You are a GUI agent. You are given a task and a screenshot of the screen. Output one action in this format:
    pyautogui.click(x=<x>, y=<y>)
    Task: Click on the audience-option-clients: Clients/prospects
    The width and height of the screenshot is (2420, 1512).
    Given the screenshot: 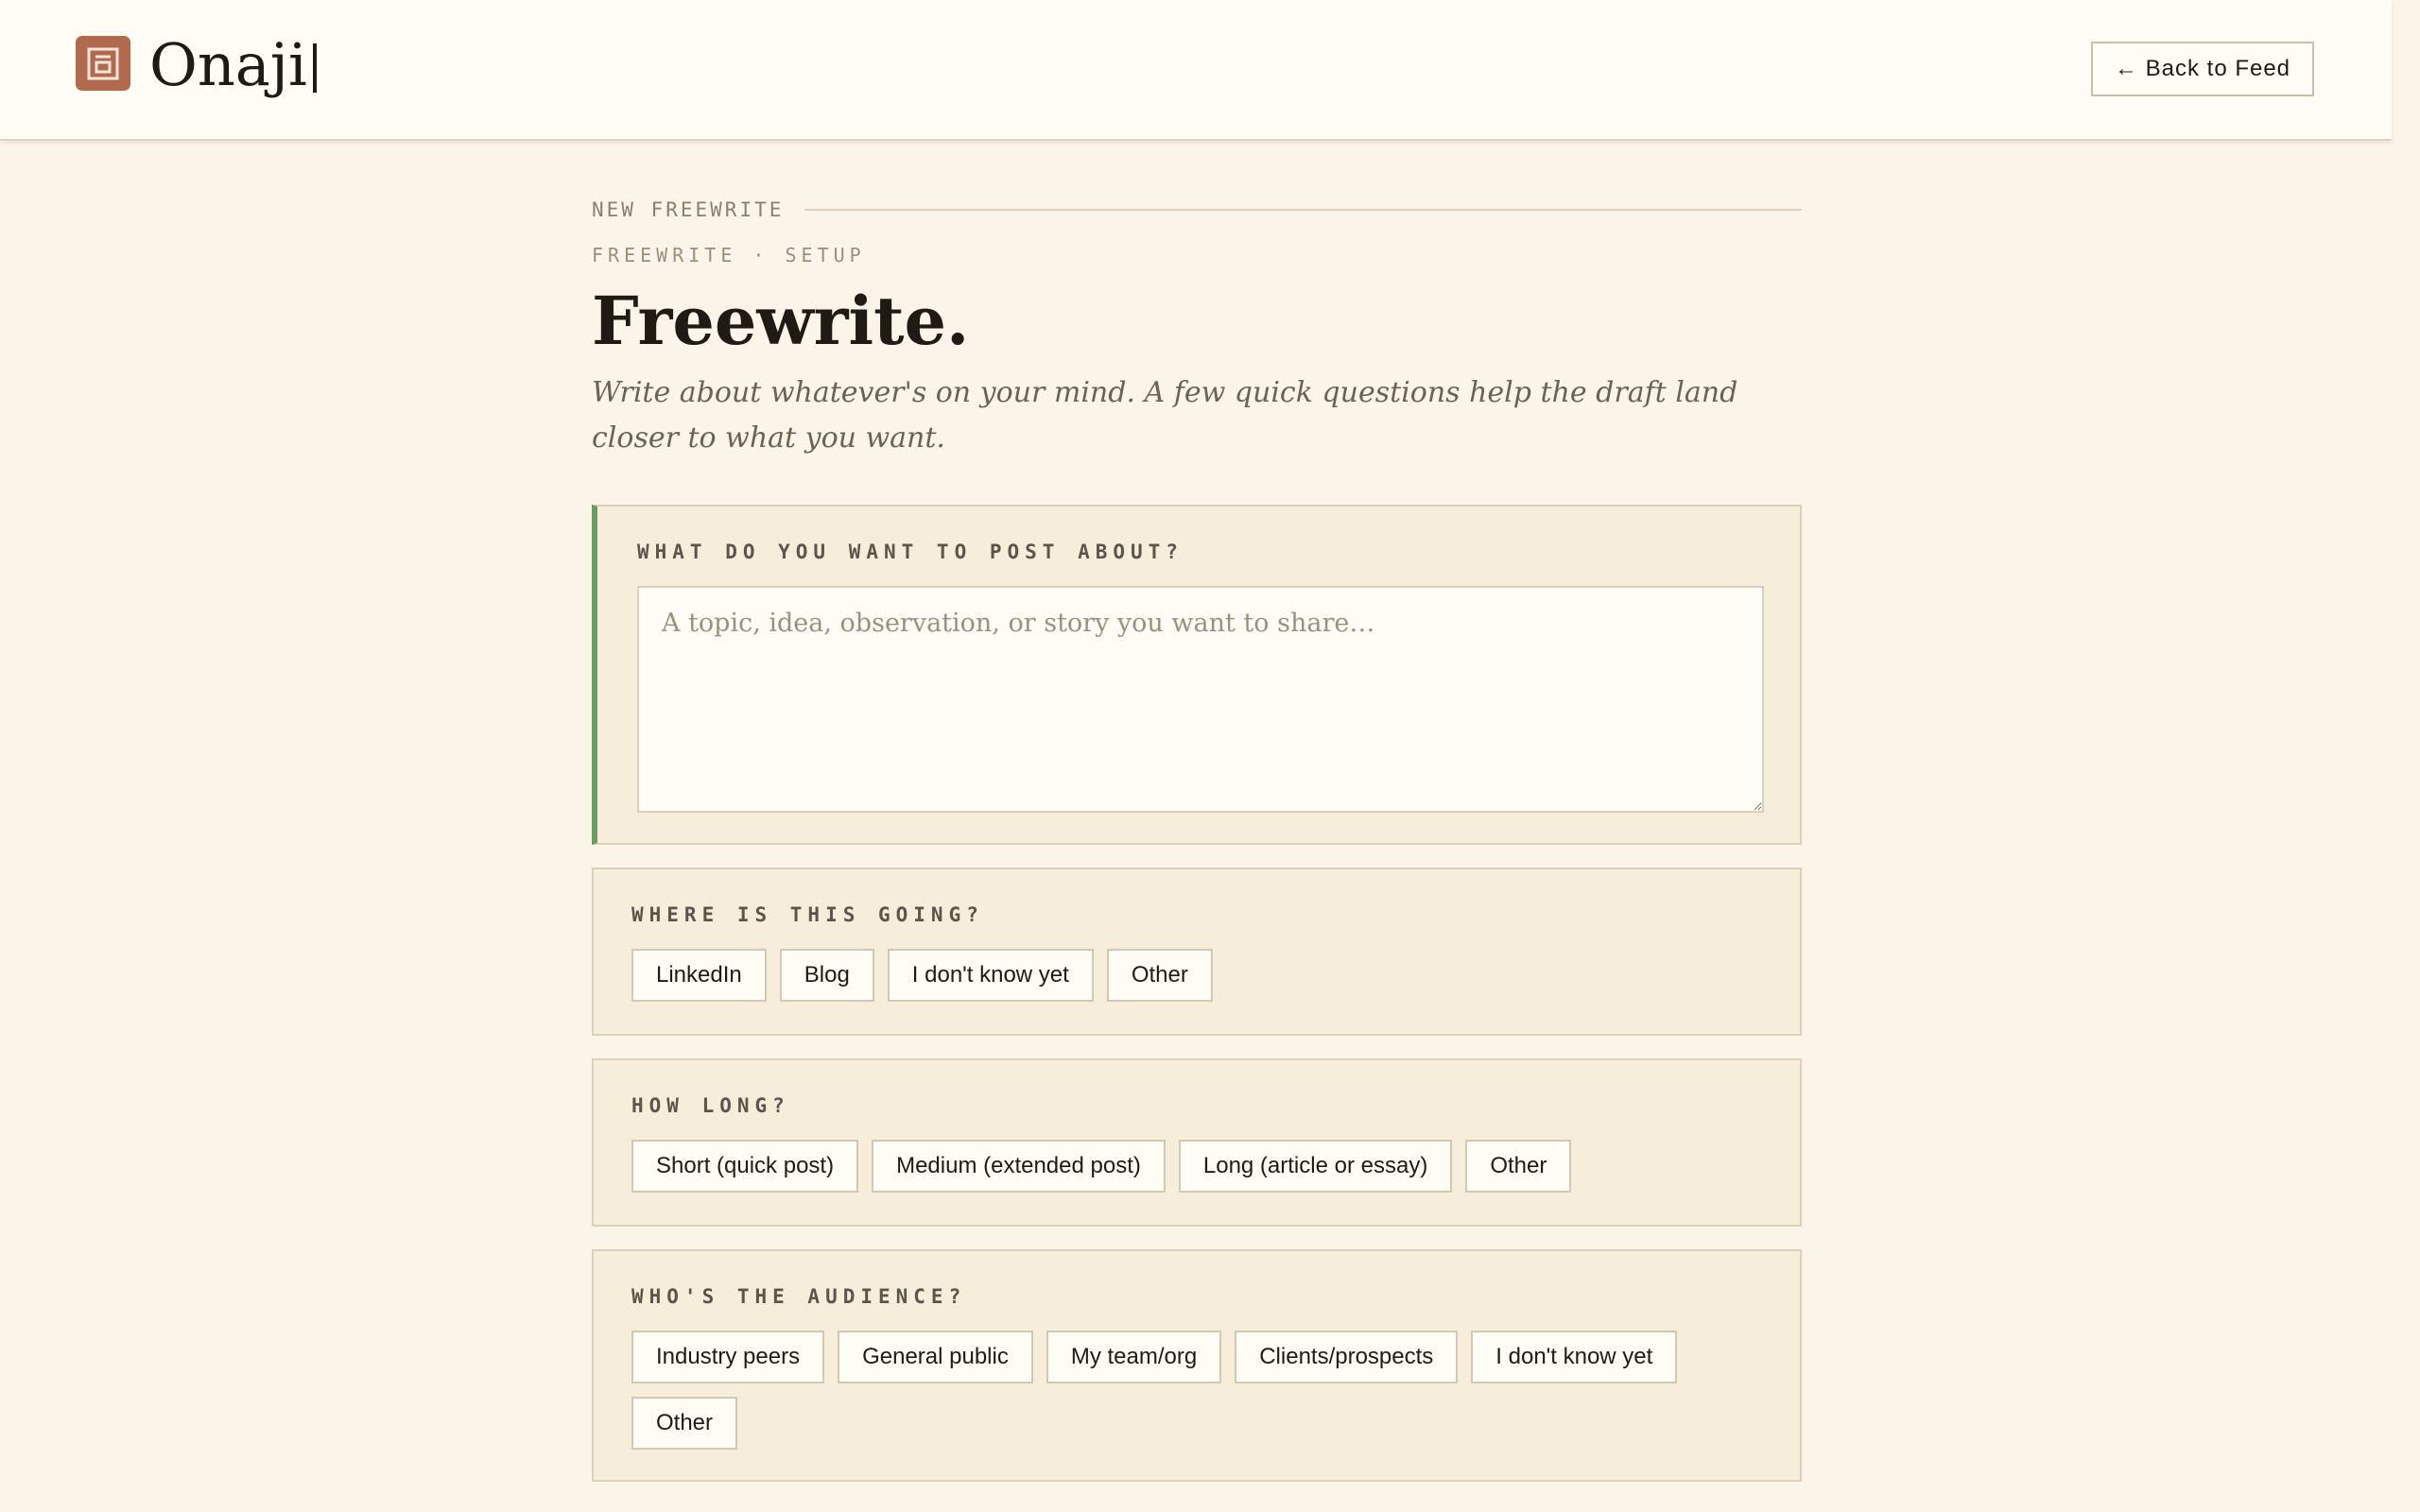 What is the action you would take?
    pyautogui.click(x=1347, y=1357)
    